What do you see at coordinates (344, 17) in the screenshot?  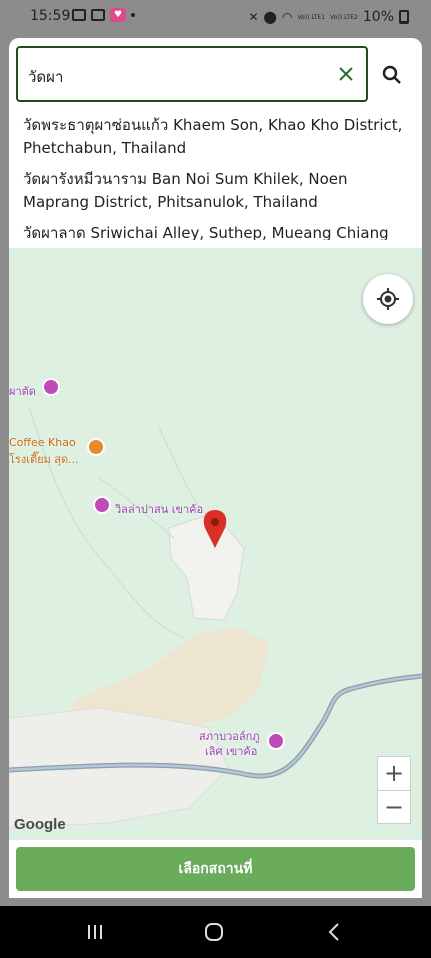 I see `signal-2-label: Vo)) LTE2` at bounding box center [344, 17].